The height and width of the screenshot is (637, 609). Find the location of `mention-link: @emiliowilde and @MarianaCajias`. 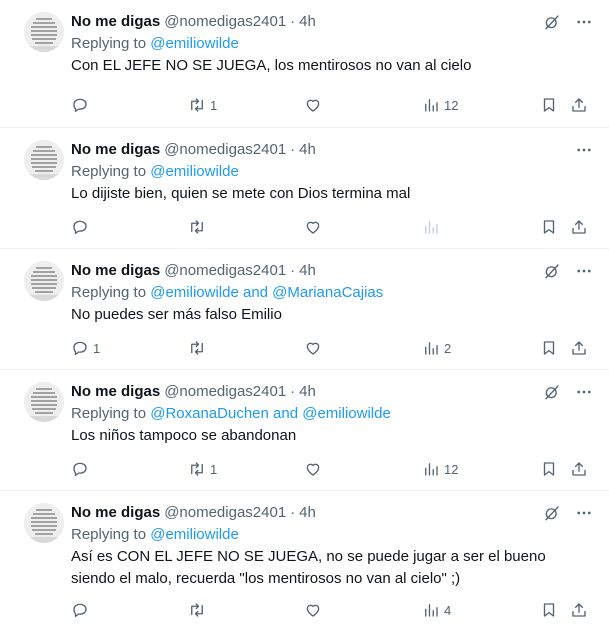

mention-link: @emiliowilde and @MarianaCajias is located at coordinates (266, 292).